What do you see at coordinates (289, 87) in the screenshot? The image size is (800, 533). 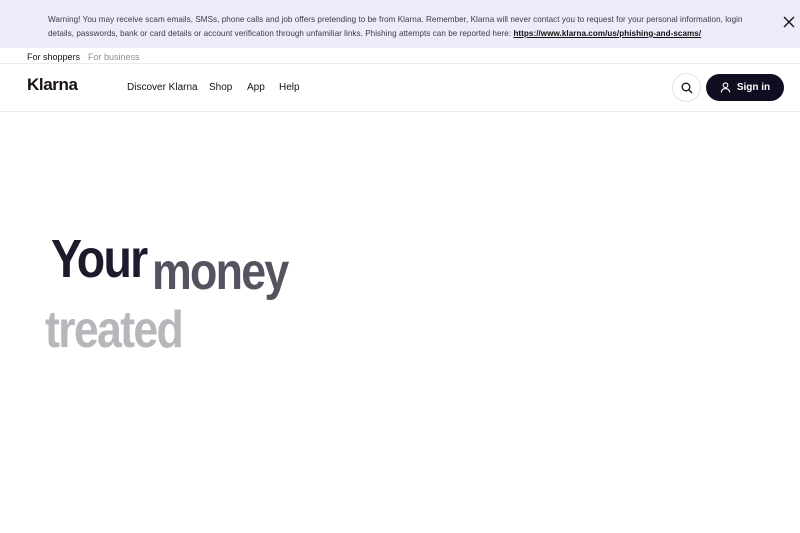 I see `nav-help: Help` at bounding box center [289, 87].